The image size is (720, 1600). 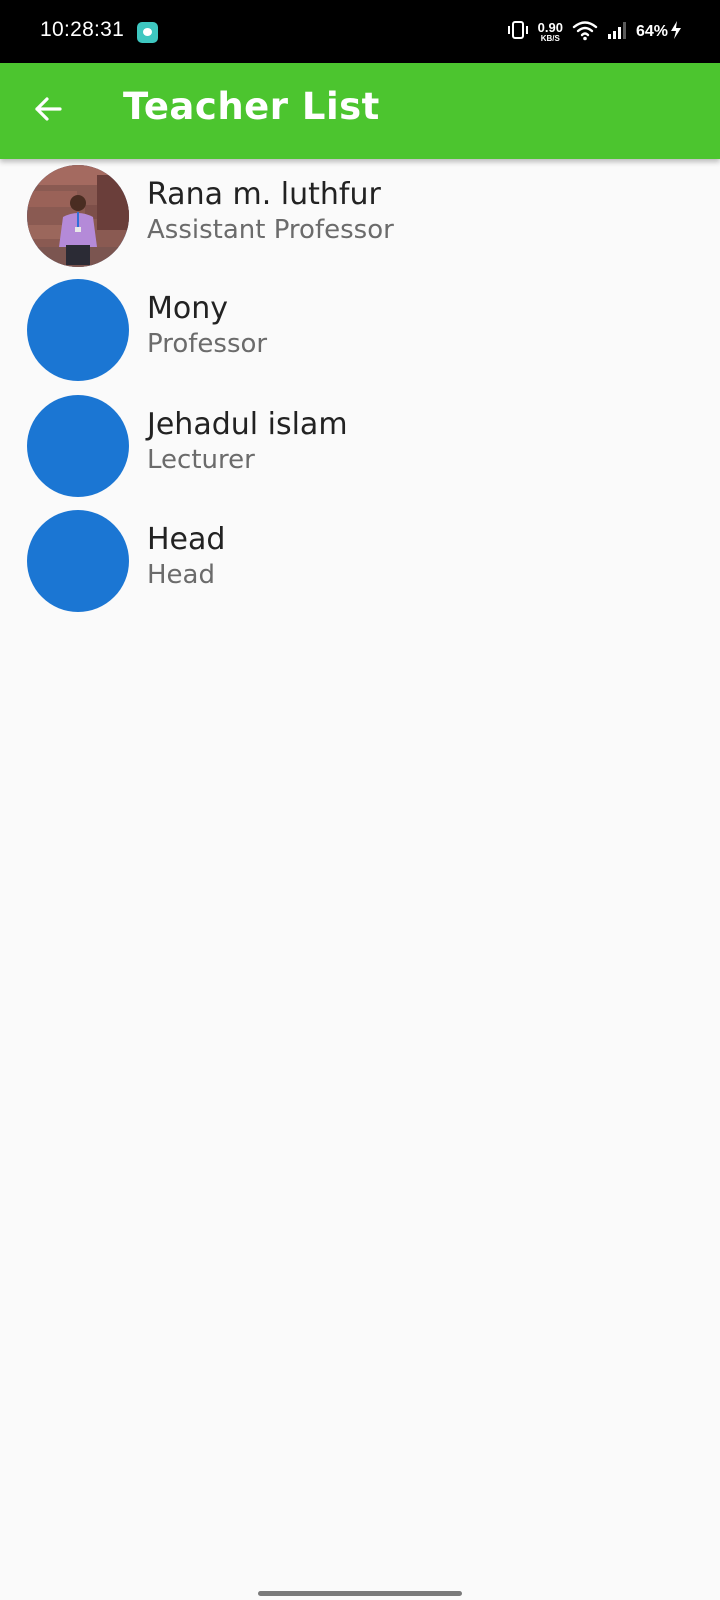 What do you see at coordinates (360, 447) in the screenshot?
I see `teacher-list-item: Jehadul islam Lecturer` at bounding box center [360, 447].